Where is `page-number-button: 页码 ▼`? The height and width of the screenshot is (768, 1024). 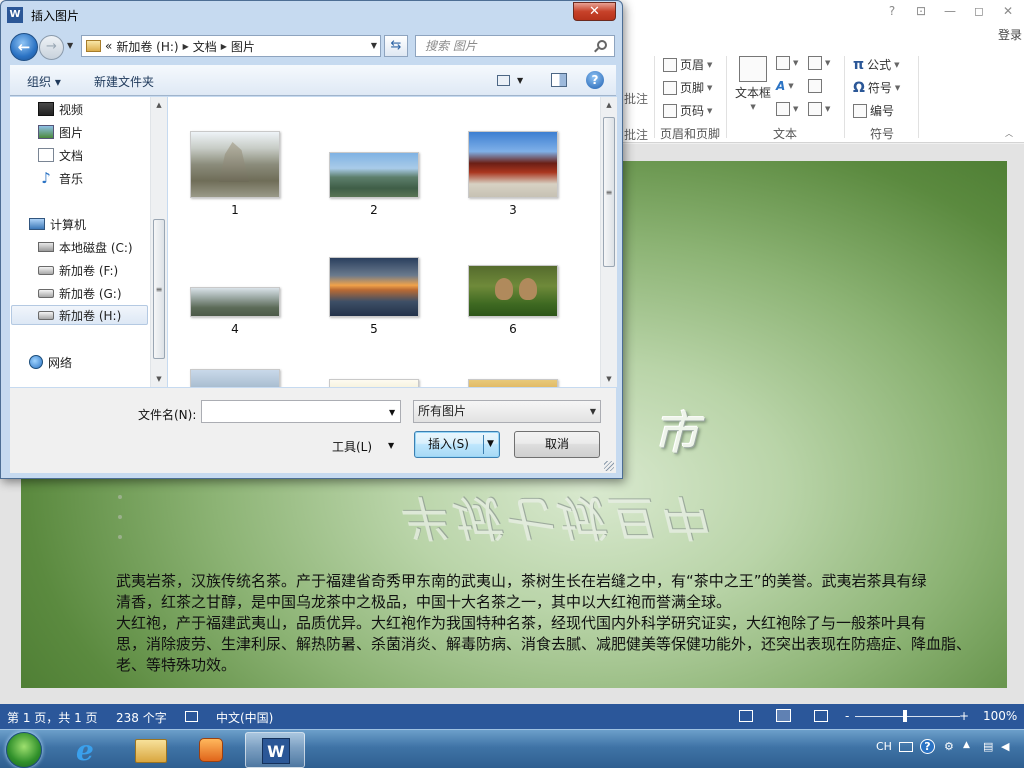 page-number-button: 页码 ▼ is located at coordinates (687, 110).